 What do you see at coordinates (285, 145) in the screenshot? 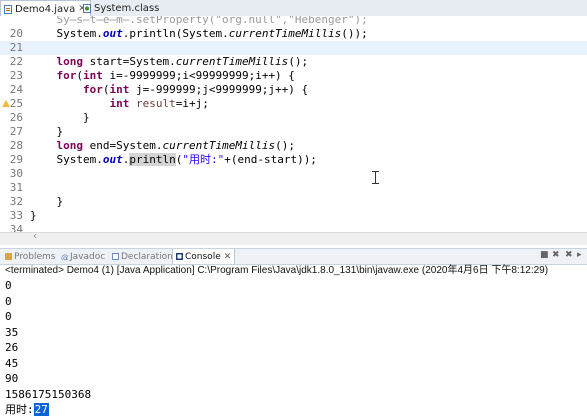
I see `code-token: ();` at bounding box center [285, 145].